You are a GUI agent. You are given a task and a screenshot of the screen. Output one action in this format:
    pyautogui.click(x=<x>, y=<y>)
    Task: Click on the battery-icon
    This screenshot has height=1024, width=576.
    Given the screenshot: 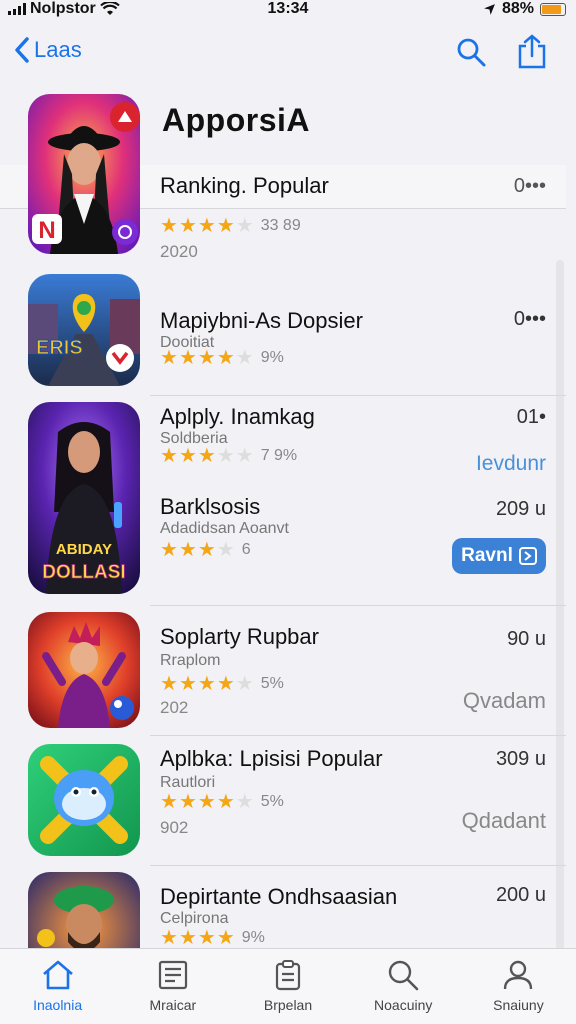 What is the action you would take?
    pyautogui.click(x=553, y=9)
    